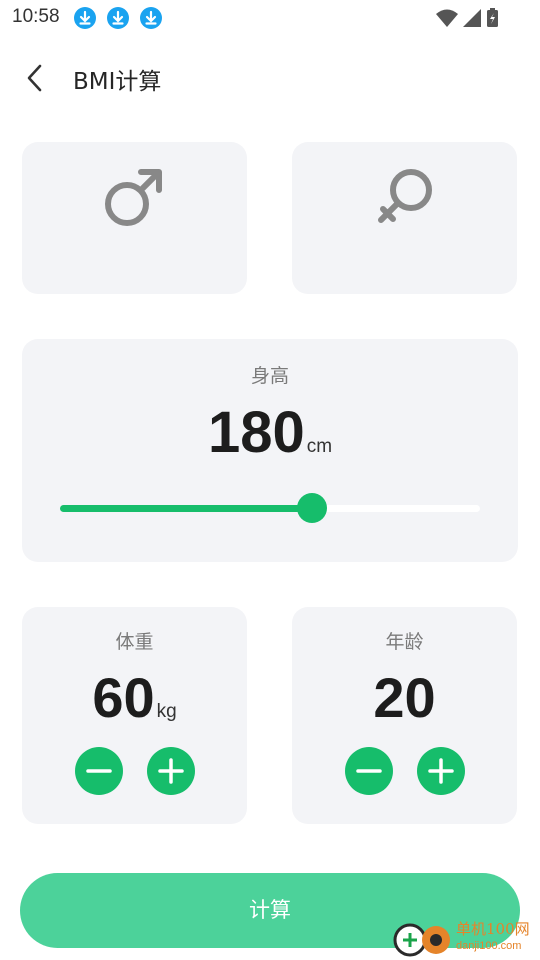  I want to click on age-label: 年龄, so click(404, 642).